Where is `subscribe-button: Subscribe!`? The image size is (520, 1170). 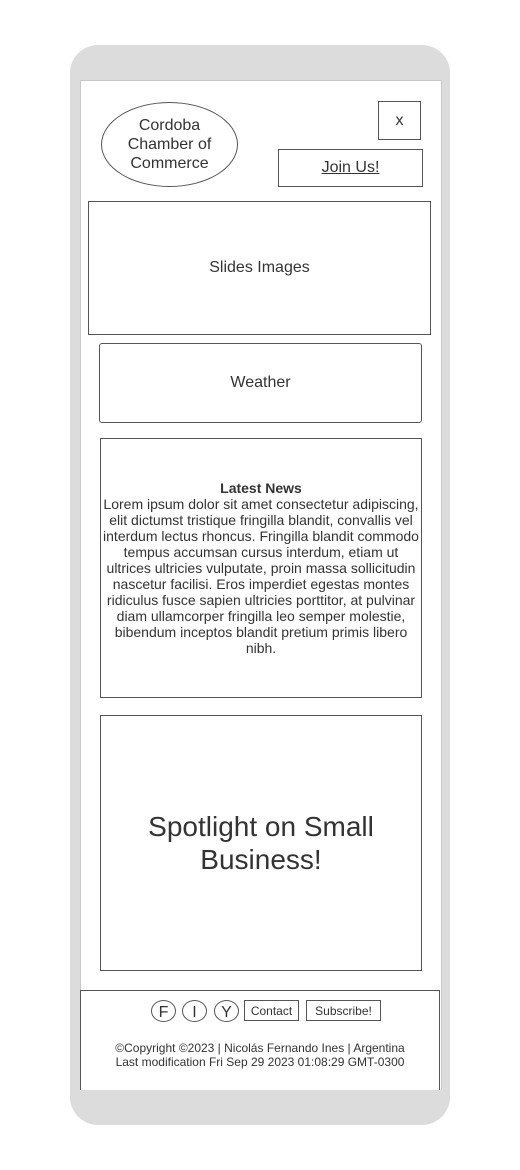 subscribe-button: Subscribe! is located at coordinates (343, 1010).